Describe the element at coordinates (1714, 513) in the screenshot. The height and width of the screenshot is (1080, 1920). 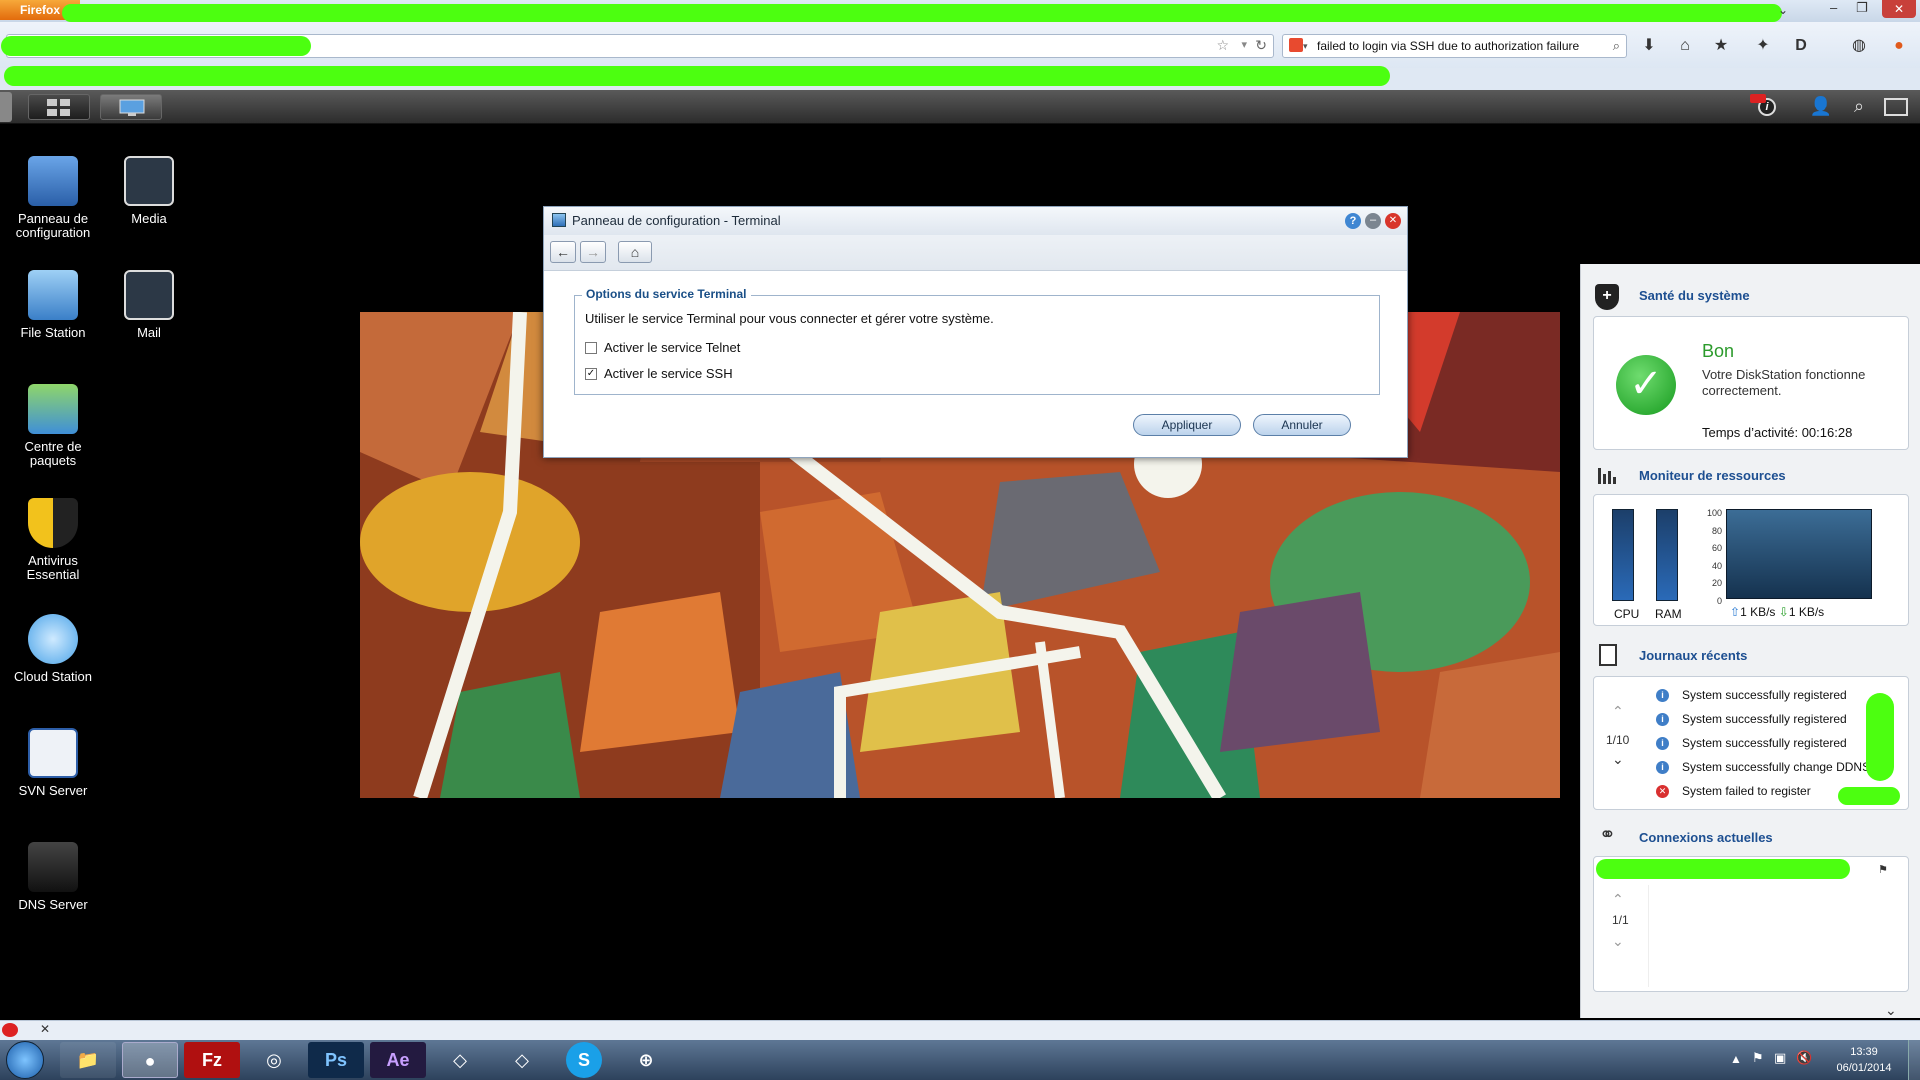
I see `tick-label: 100` at that location.